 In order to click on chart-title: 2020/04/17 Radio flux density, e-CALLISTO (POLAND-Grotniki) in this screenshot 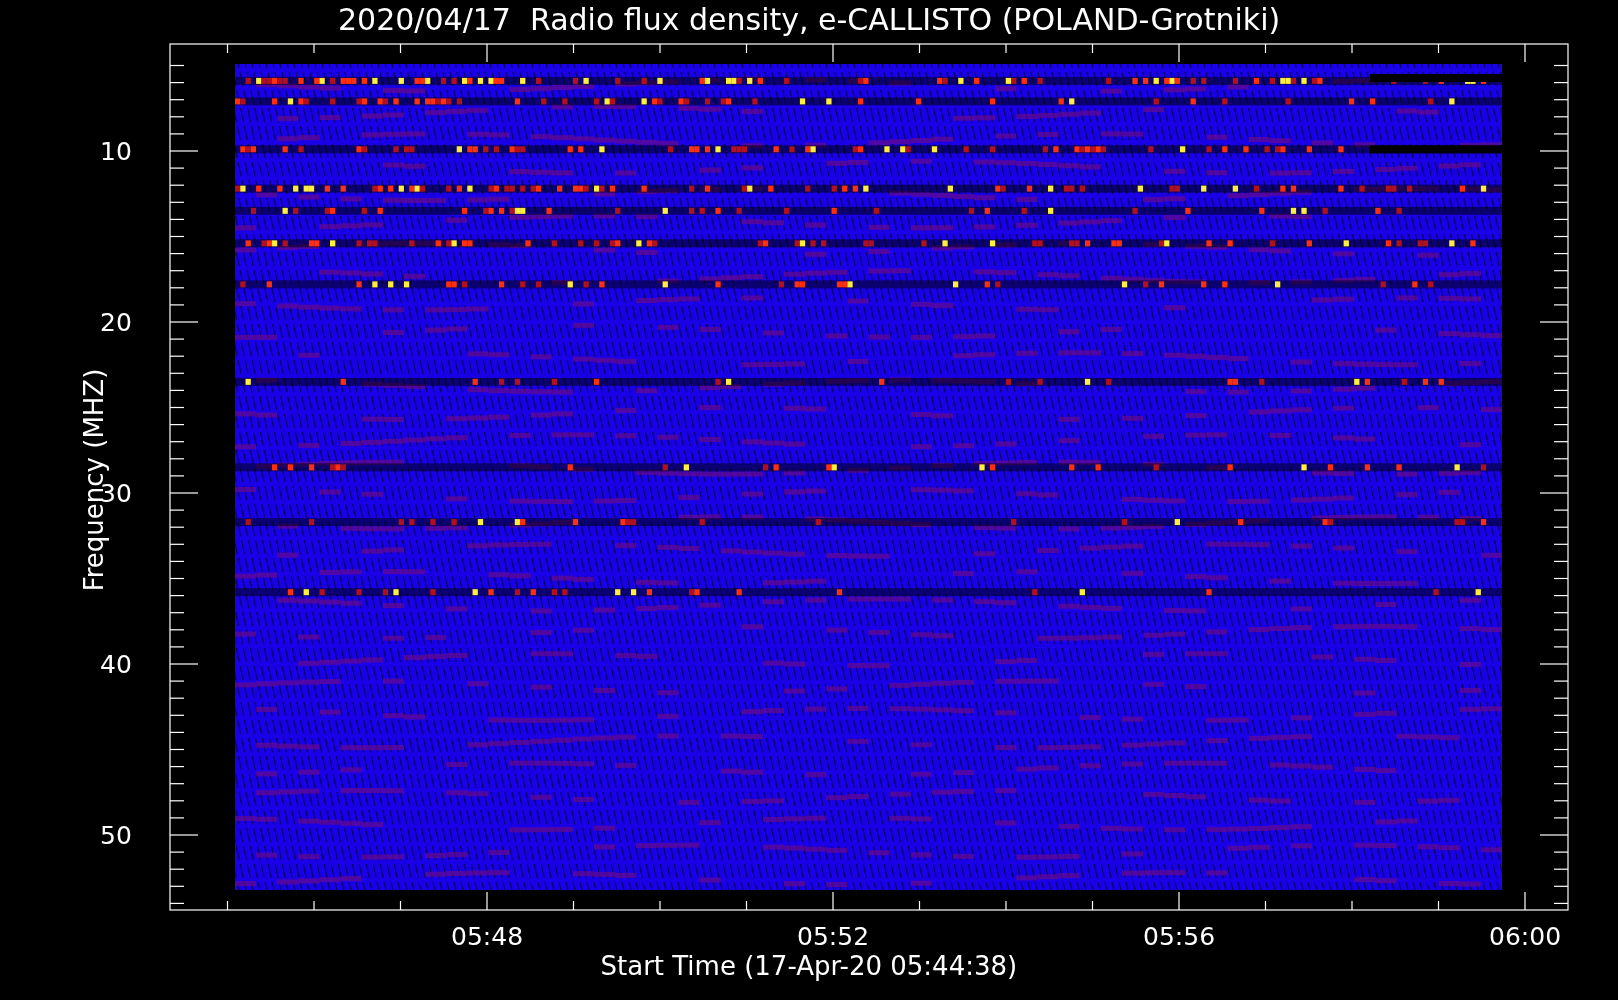, I will do `click(809, 20)`.